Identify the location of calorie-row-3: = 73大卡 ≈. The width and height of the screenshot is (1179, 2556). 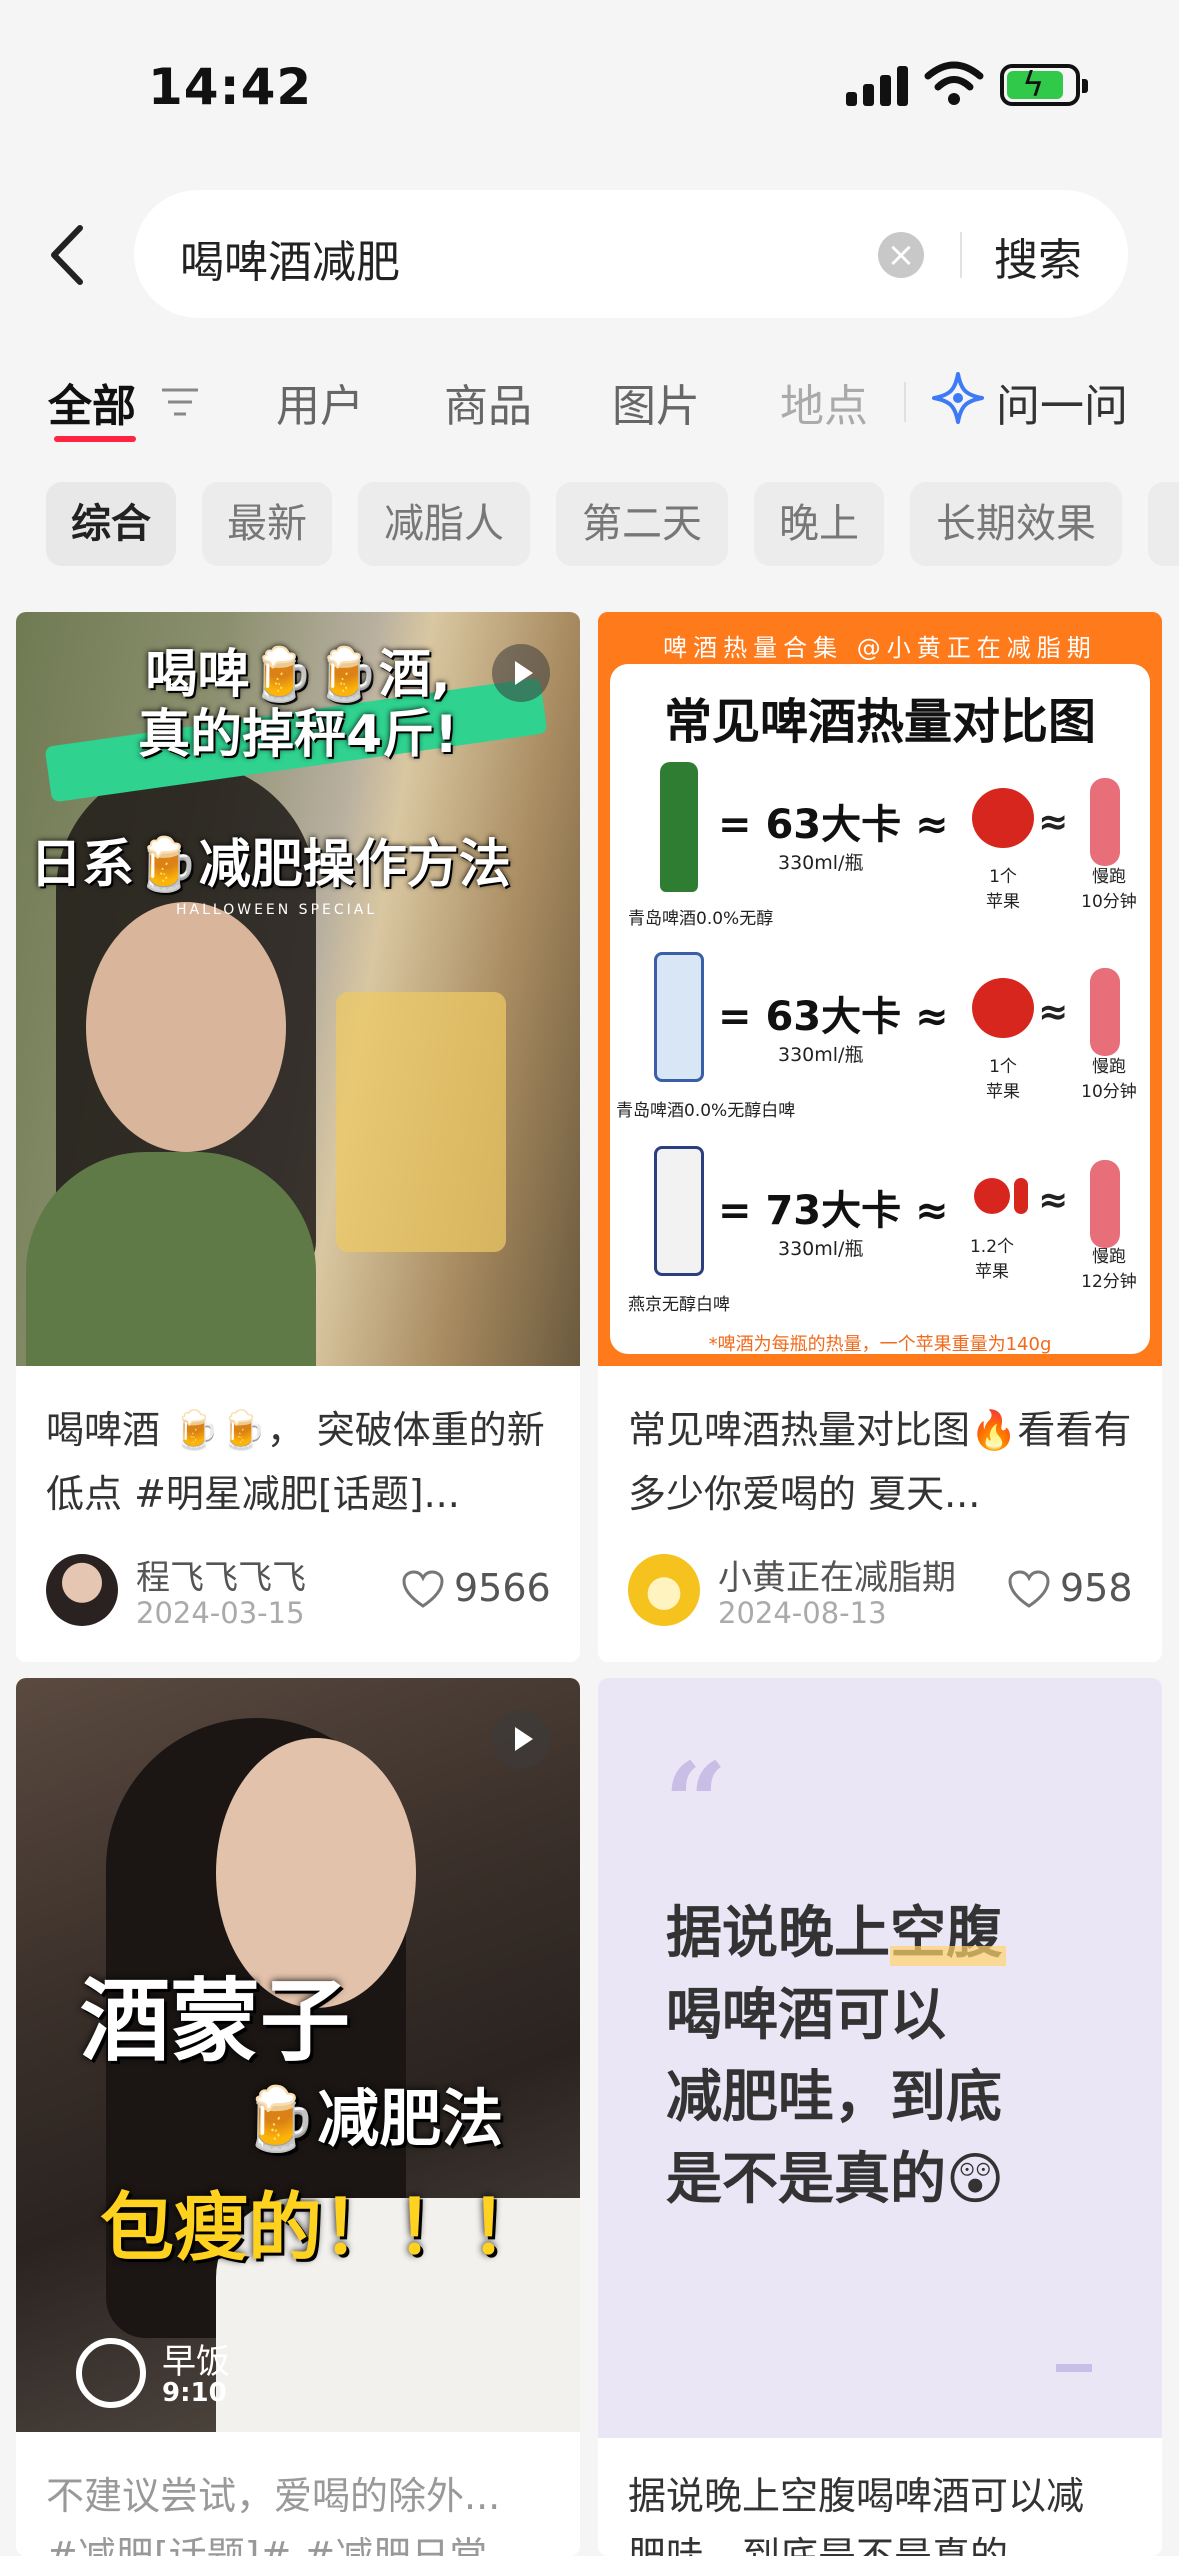
(833, 1211).